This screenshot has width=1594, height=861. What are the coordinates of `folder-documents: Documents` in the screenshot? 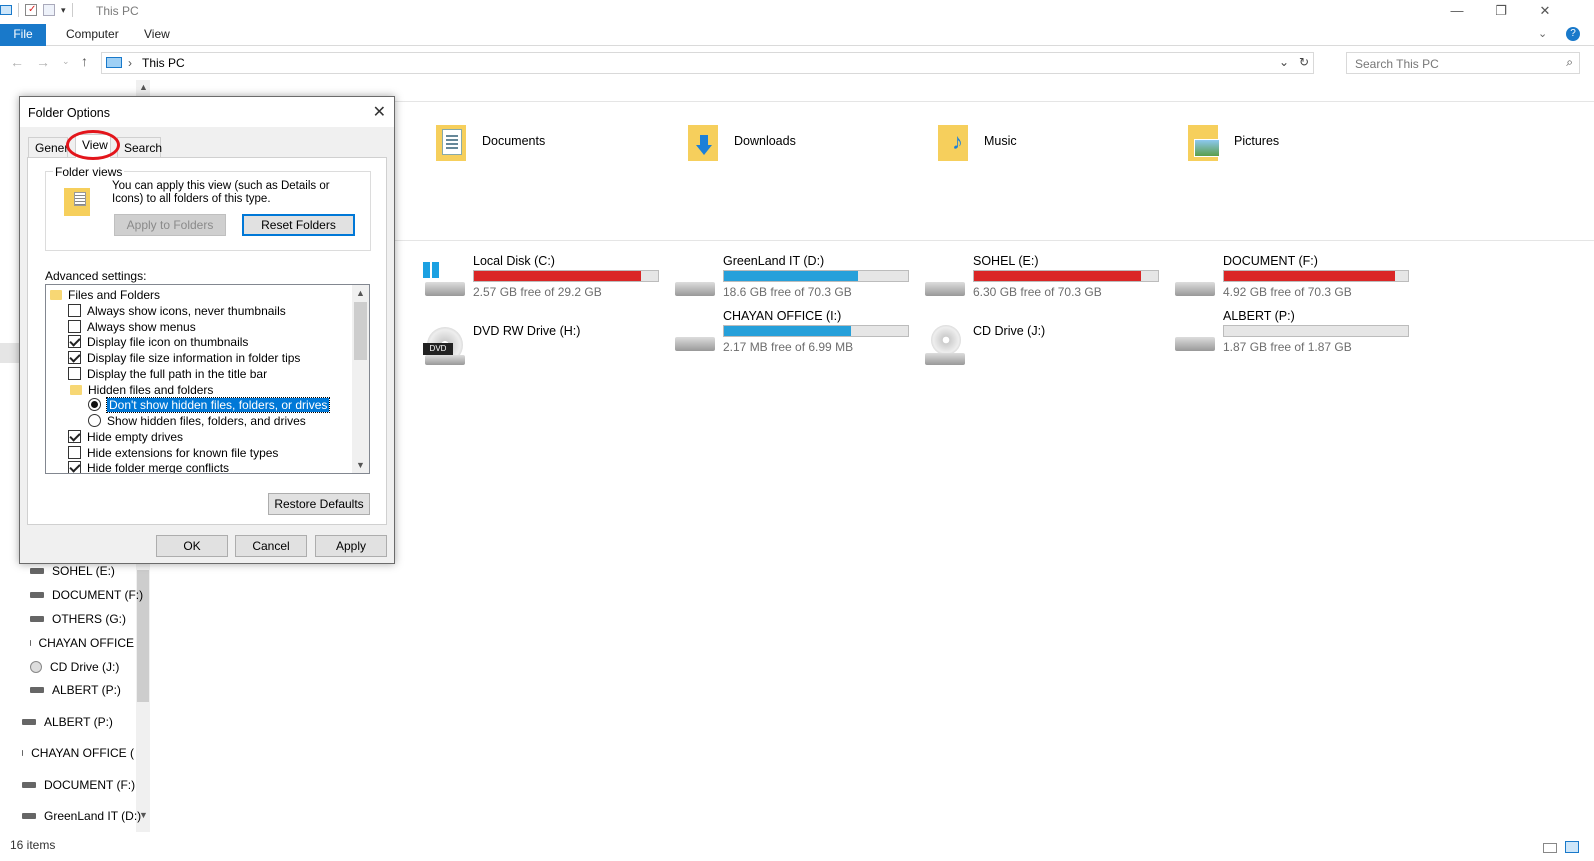 It's located at (490, 141).